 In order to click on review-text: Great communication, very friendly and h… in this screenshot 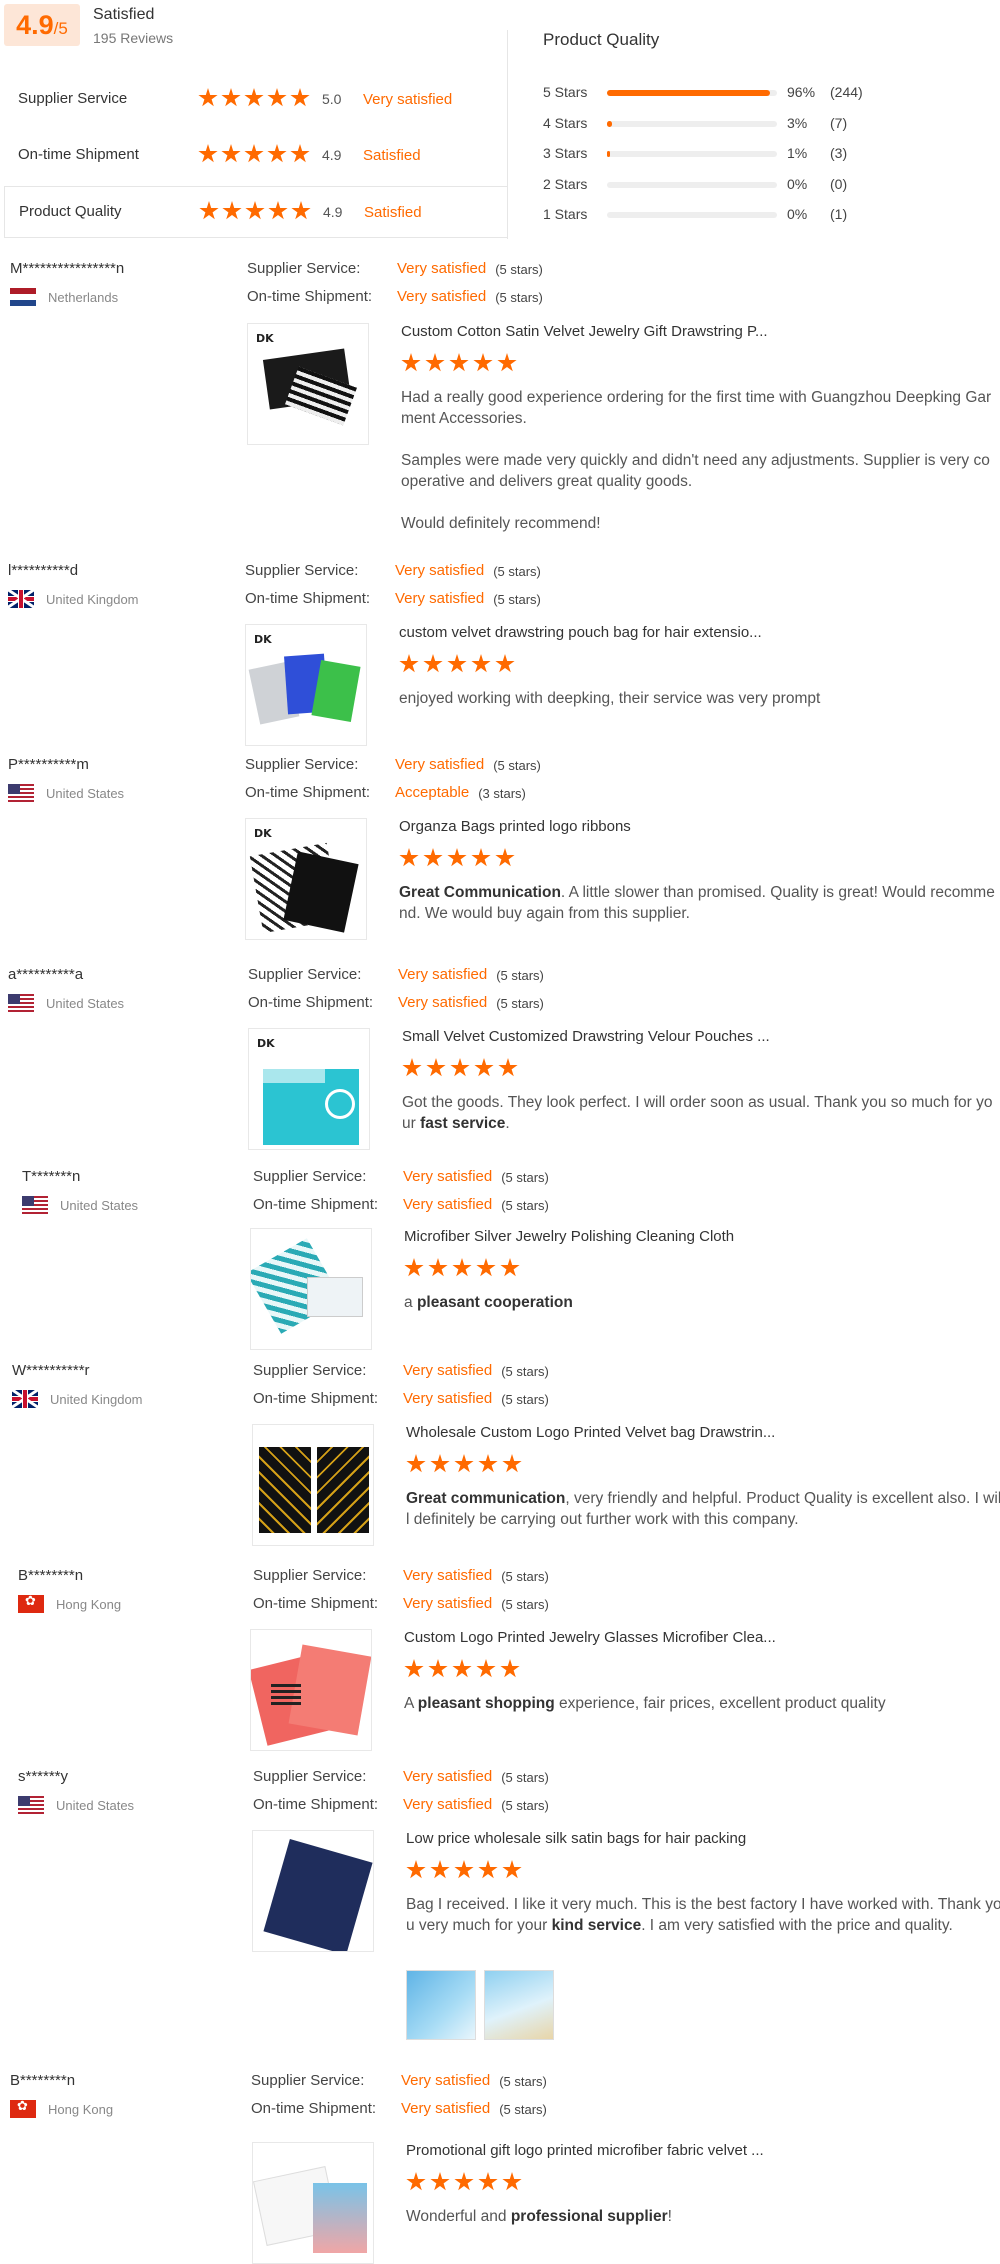, I will do `click(703, 1509)`.